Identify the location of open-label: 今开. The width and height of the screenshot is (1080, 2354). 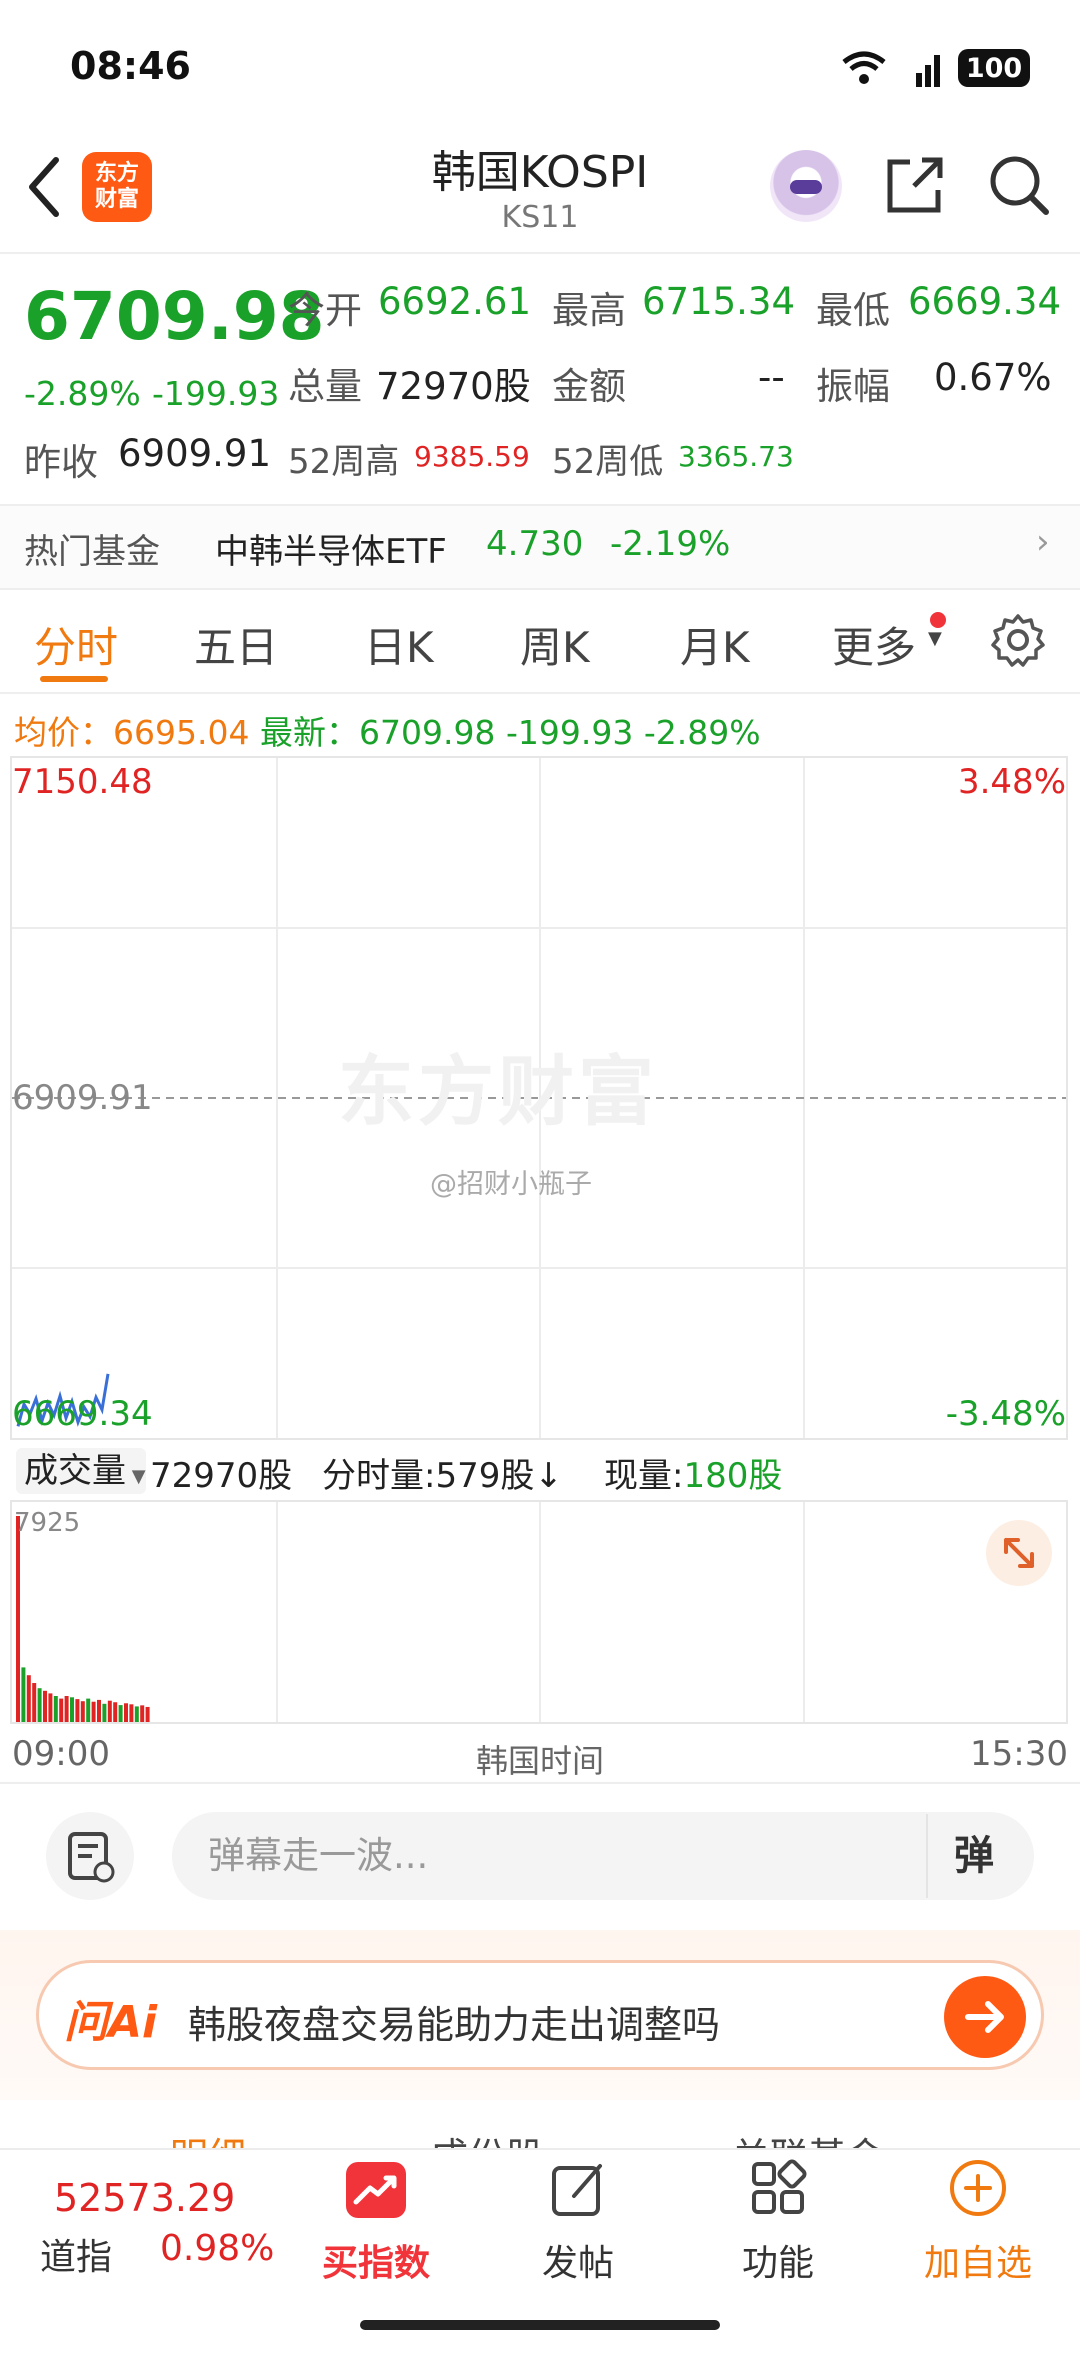
(325, 310).